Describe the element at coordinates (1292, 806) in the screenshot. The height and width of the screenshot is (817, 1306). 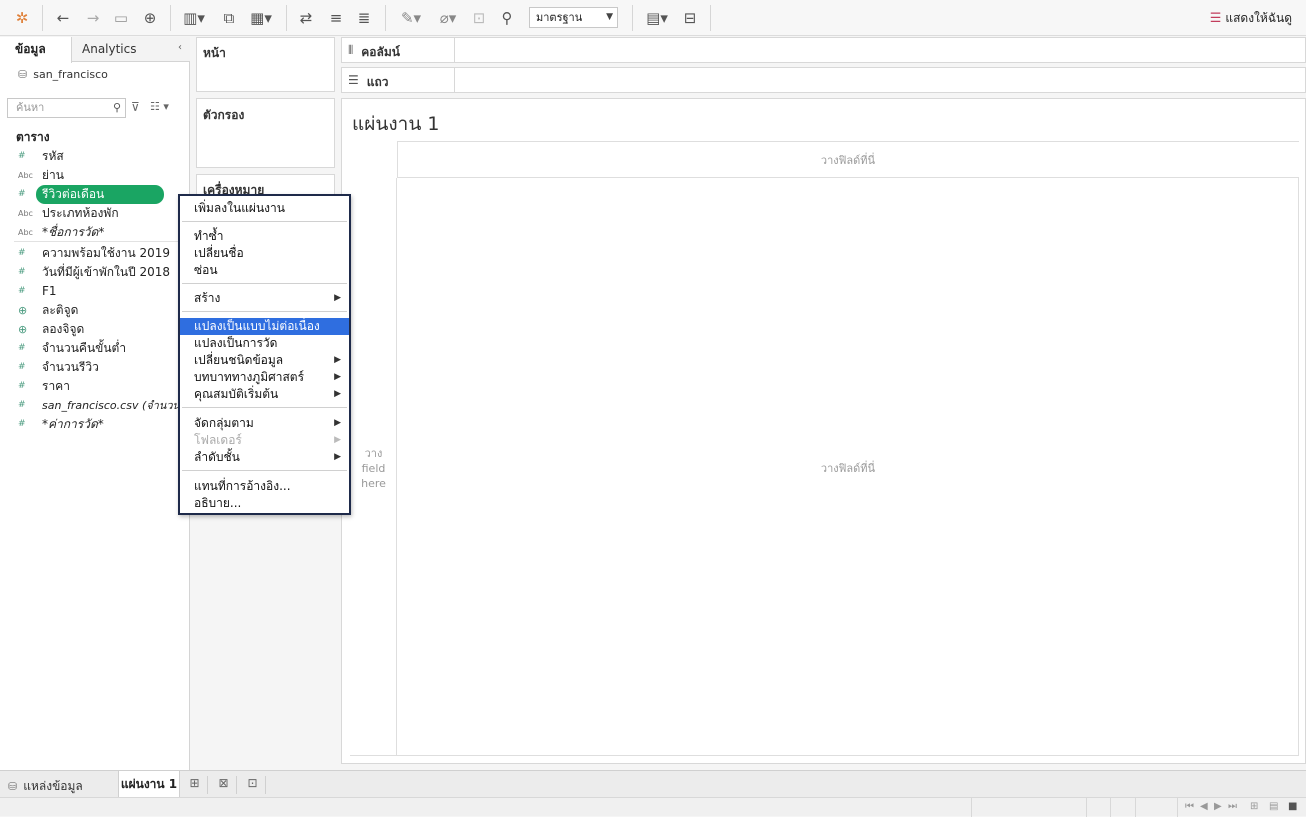
I see `tabs-view-icon: ■` at that location.